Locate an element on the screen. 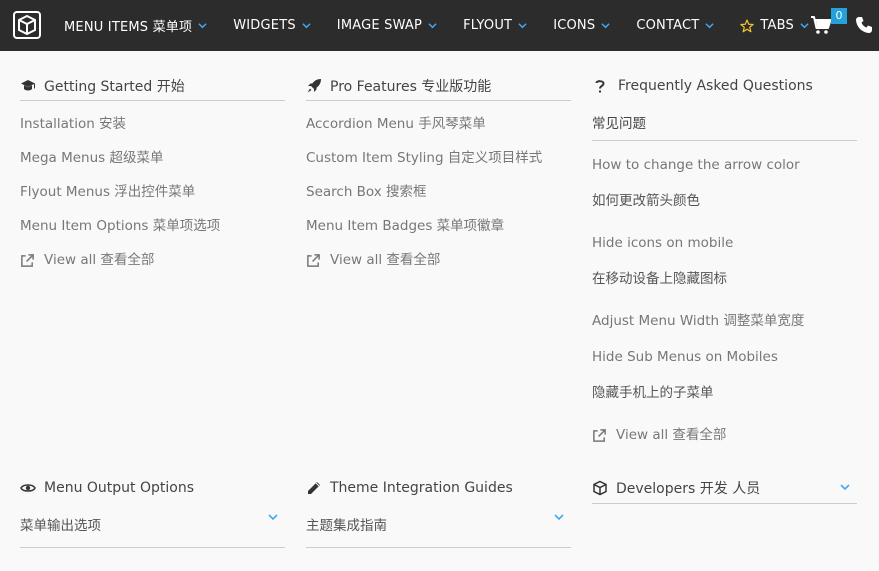 This screenshot has width=879, height=571. rocket-icon is located at coordinates (314, 85).